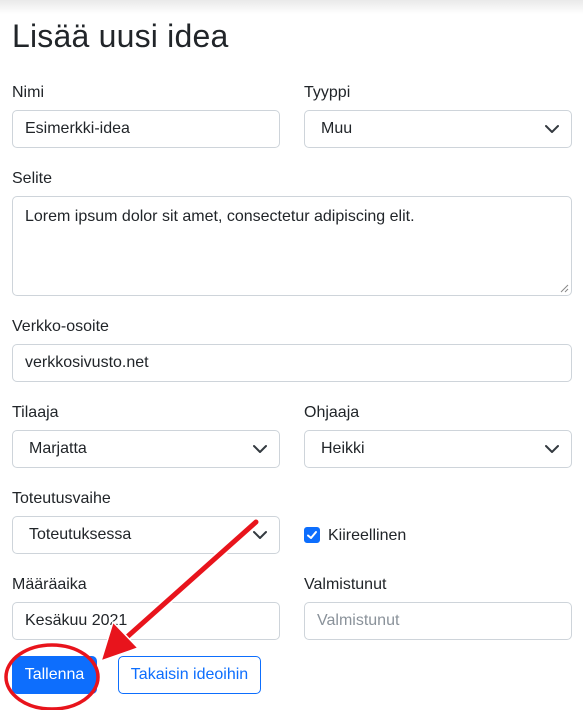 Image resolution: width=583 pixels, height=710 pixels. I want to click on stage-label: Toteutusvaihe, so click(61, 498).